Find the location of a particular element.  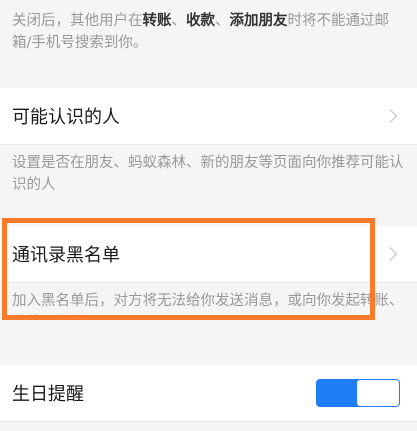

birthday-reminder-toggle is located at coordinates (358, 393).